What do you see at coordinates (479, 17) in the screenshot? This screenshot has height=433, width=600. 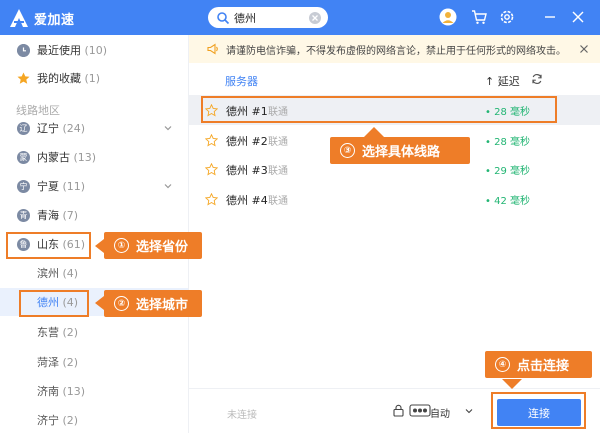 I see `cart-icon` at bounding box center [479, 17].